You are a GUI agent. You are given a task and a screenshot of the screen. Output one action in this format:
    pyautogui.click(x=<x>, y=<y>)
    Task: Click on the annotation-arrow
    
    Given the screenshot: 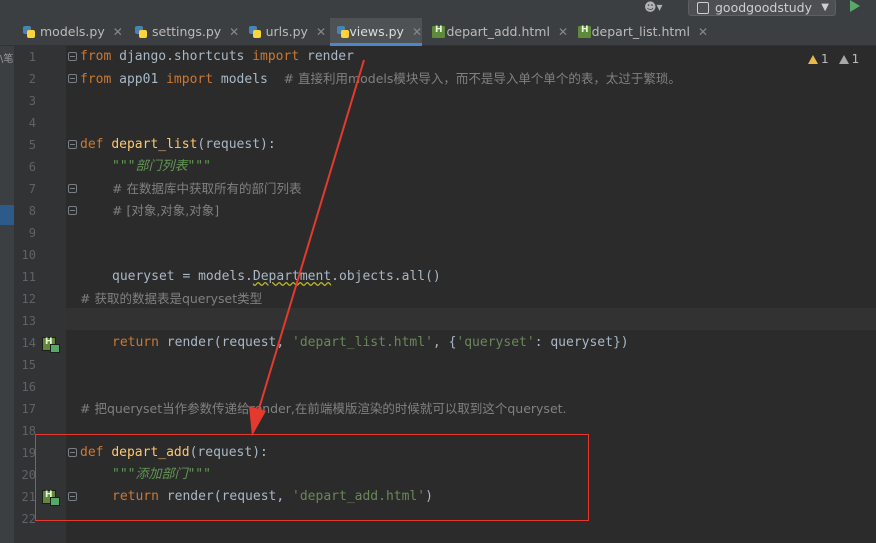 What is the action you would take?
    pyautogui.click(x=307, y=247)
    